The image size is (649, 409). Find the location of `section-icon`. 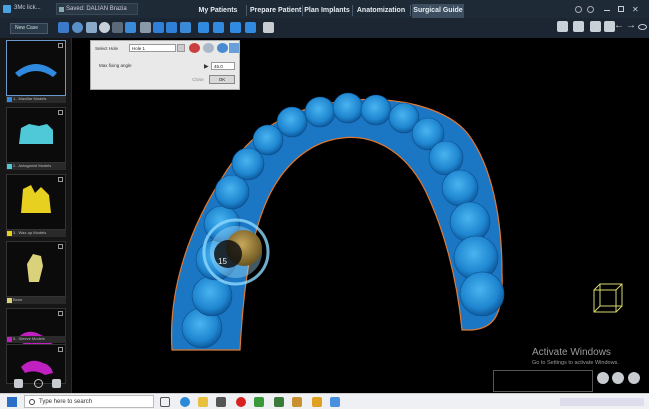

section-icon is located at coordinates (218, 27).